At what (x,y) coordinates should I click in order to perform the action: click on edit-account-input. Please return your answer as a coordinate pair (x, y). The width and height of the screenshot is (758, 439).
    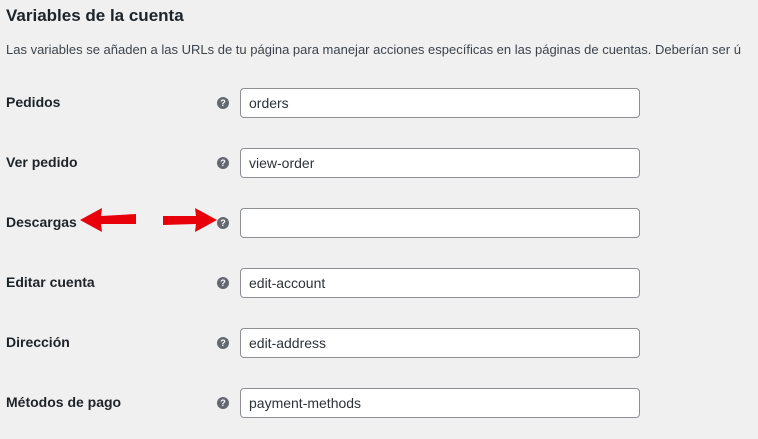
    Looking at the image, I should click on (440, 283).